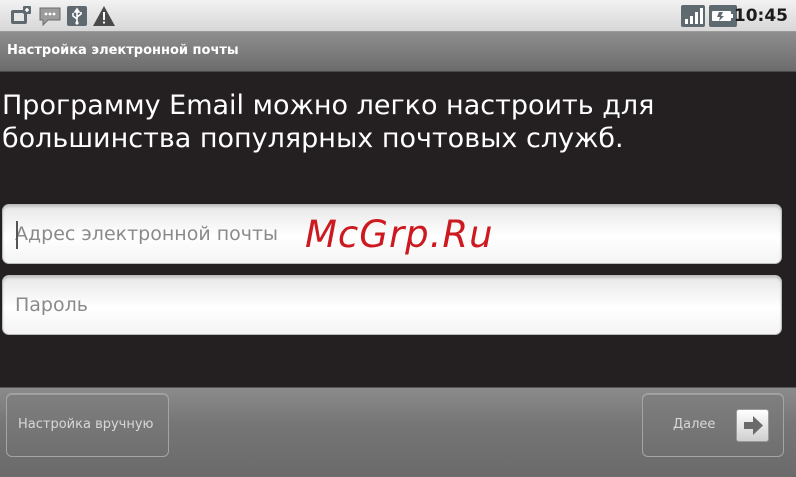 This screenshot has width=796, height=477. What do you see at coordinates (77, 16) in the screenshot?
I see `usb-icon` at bounding box center [77, 16].